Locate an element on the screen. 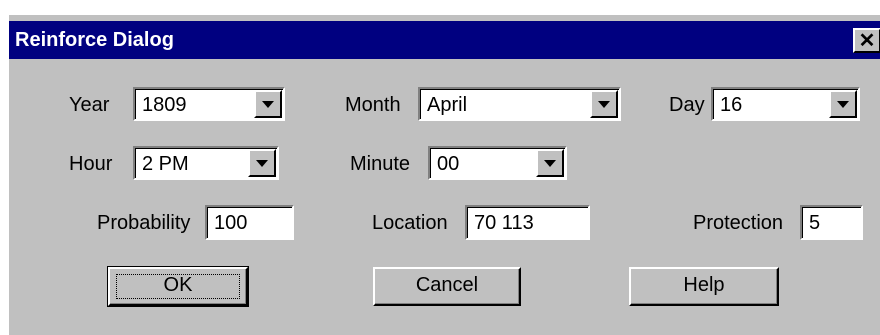 This screenshot has width=880, height=335. minute-value: 00 is located at coordinates (448, 164).